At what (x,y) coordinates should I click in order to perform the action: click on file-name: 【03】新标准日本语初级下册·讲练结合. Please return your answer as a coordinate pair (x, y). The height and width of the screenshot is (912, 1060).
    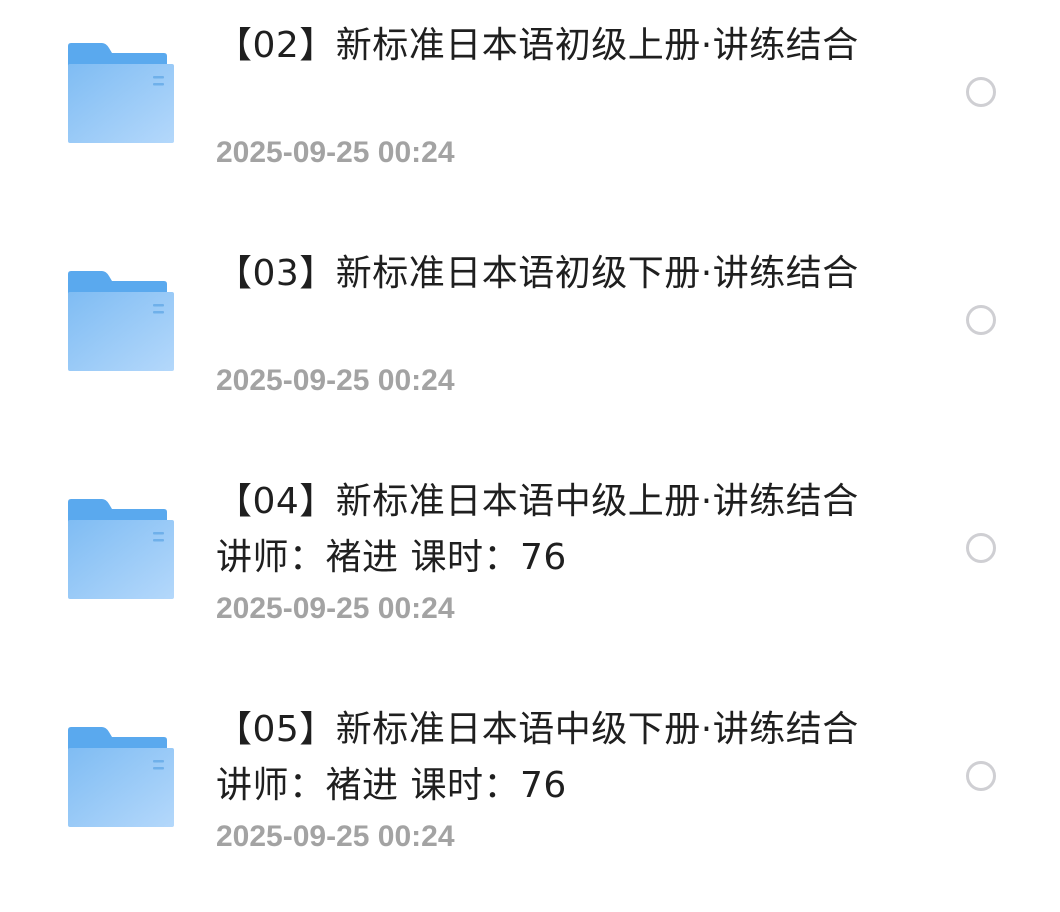
    Looking at the image, I should click on (537, 273).